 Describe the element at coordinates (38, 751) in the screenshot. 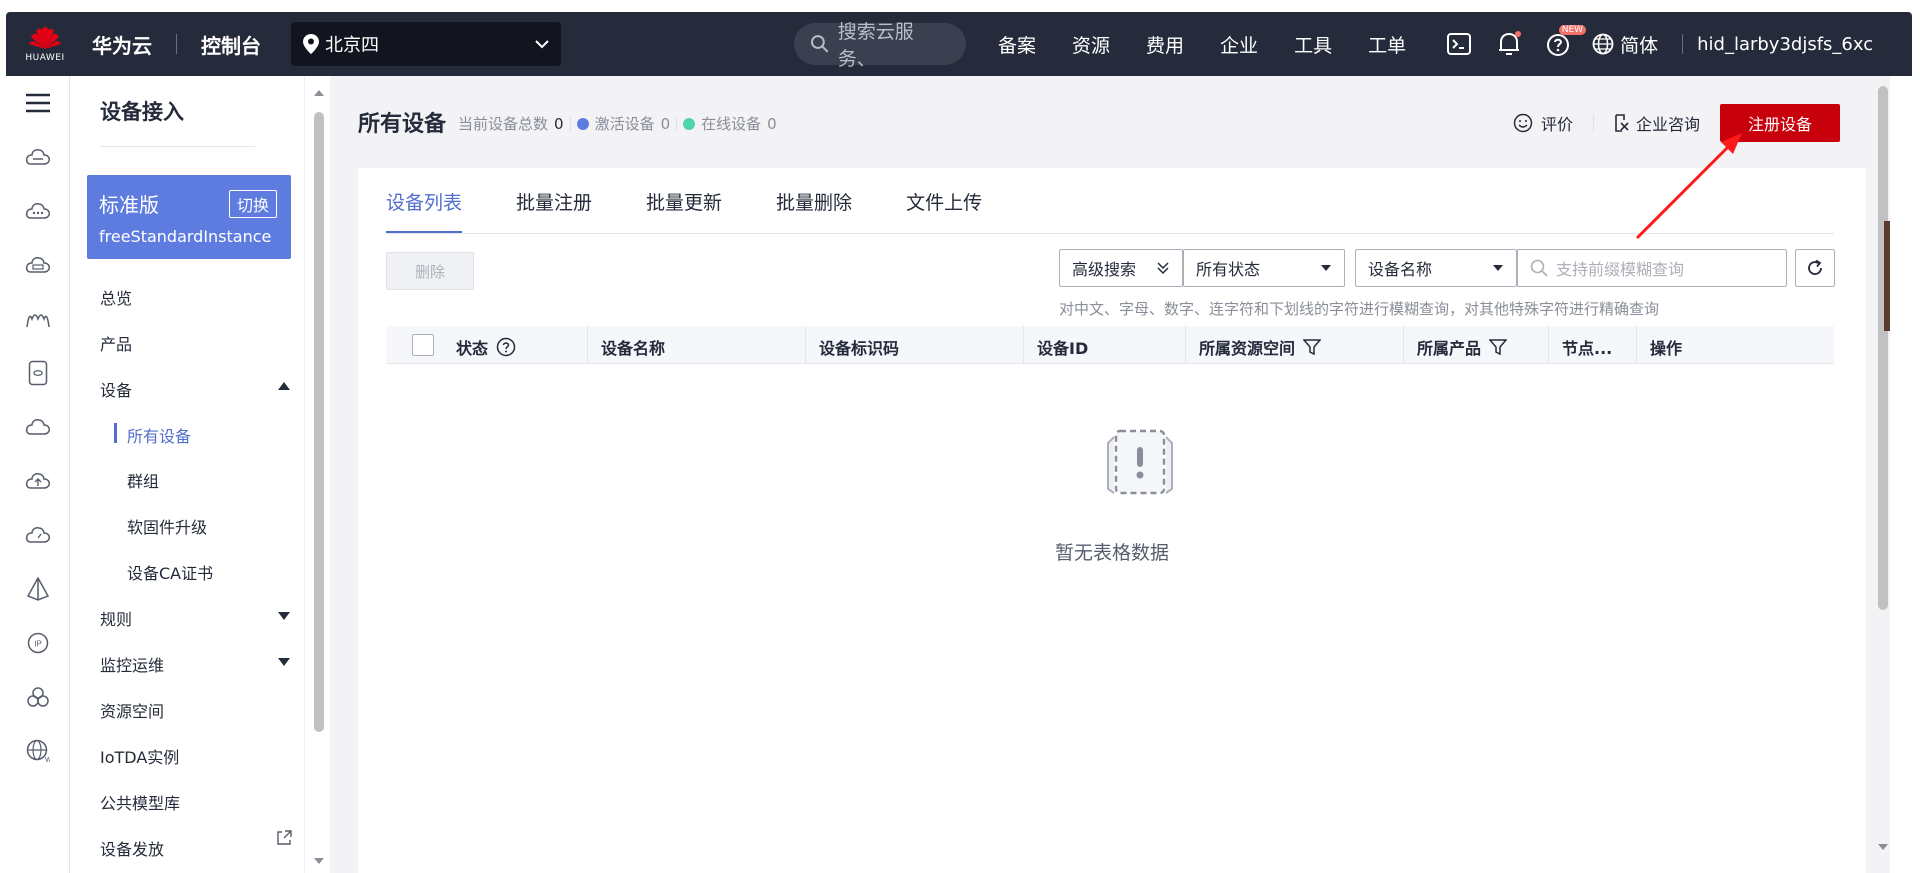

I see `globe-w-icon: W` at that location.